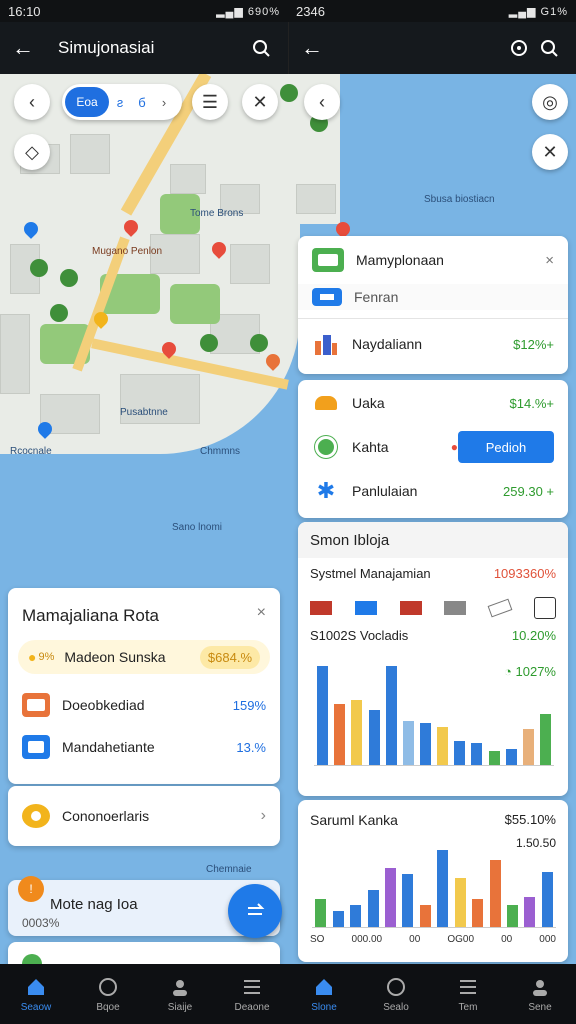 Image resolution: width=576 pixels, height=1024 pixels. I want to click on list-item: Cononoerlaris ›, so click(144, 816).